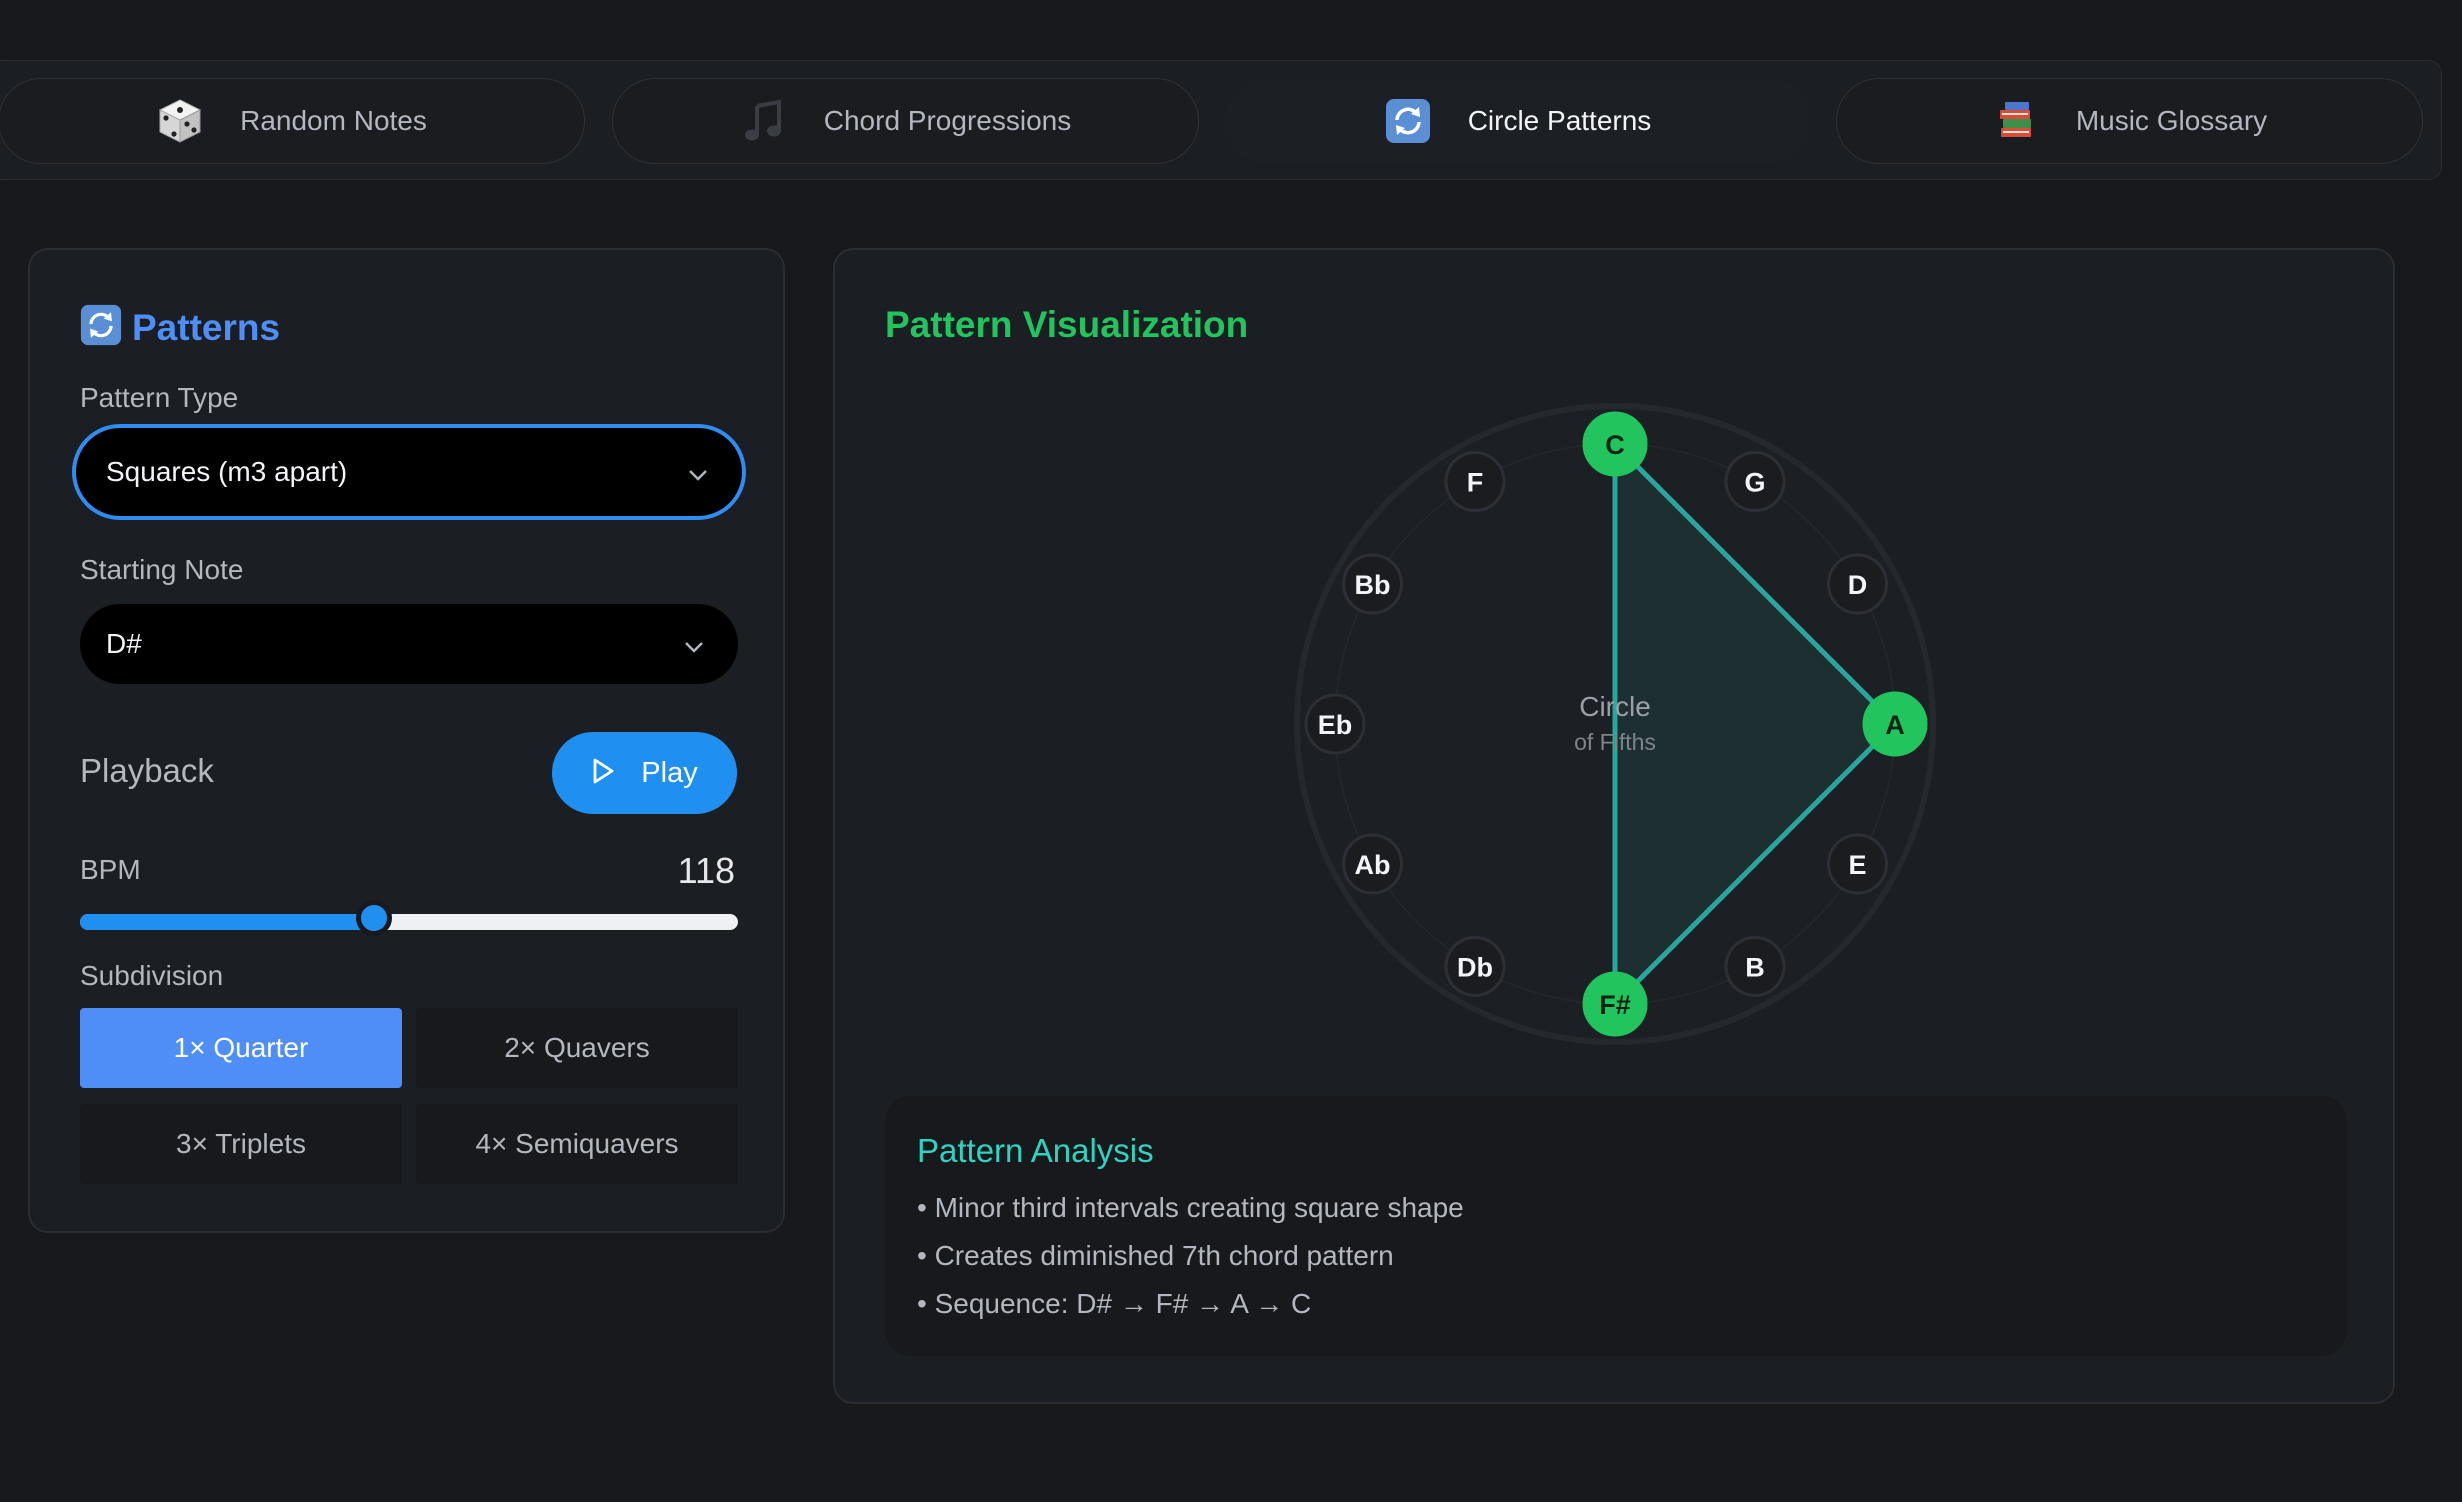 Image resolution: width=2462 pixels, height=1502 pixels. What do you see at coordinates (1754, 483) in the screenshot?
I see `note-label: G` at bounding box center [1754, 483].